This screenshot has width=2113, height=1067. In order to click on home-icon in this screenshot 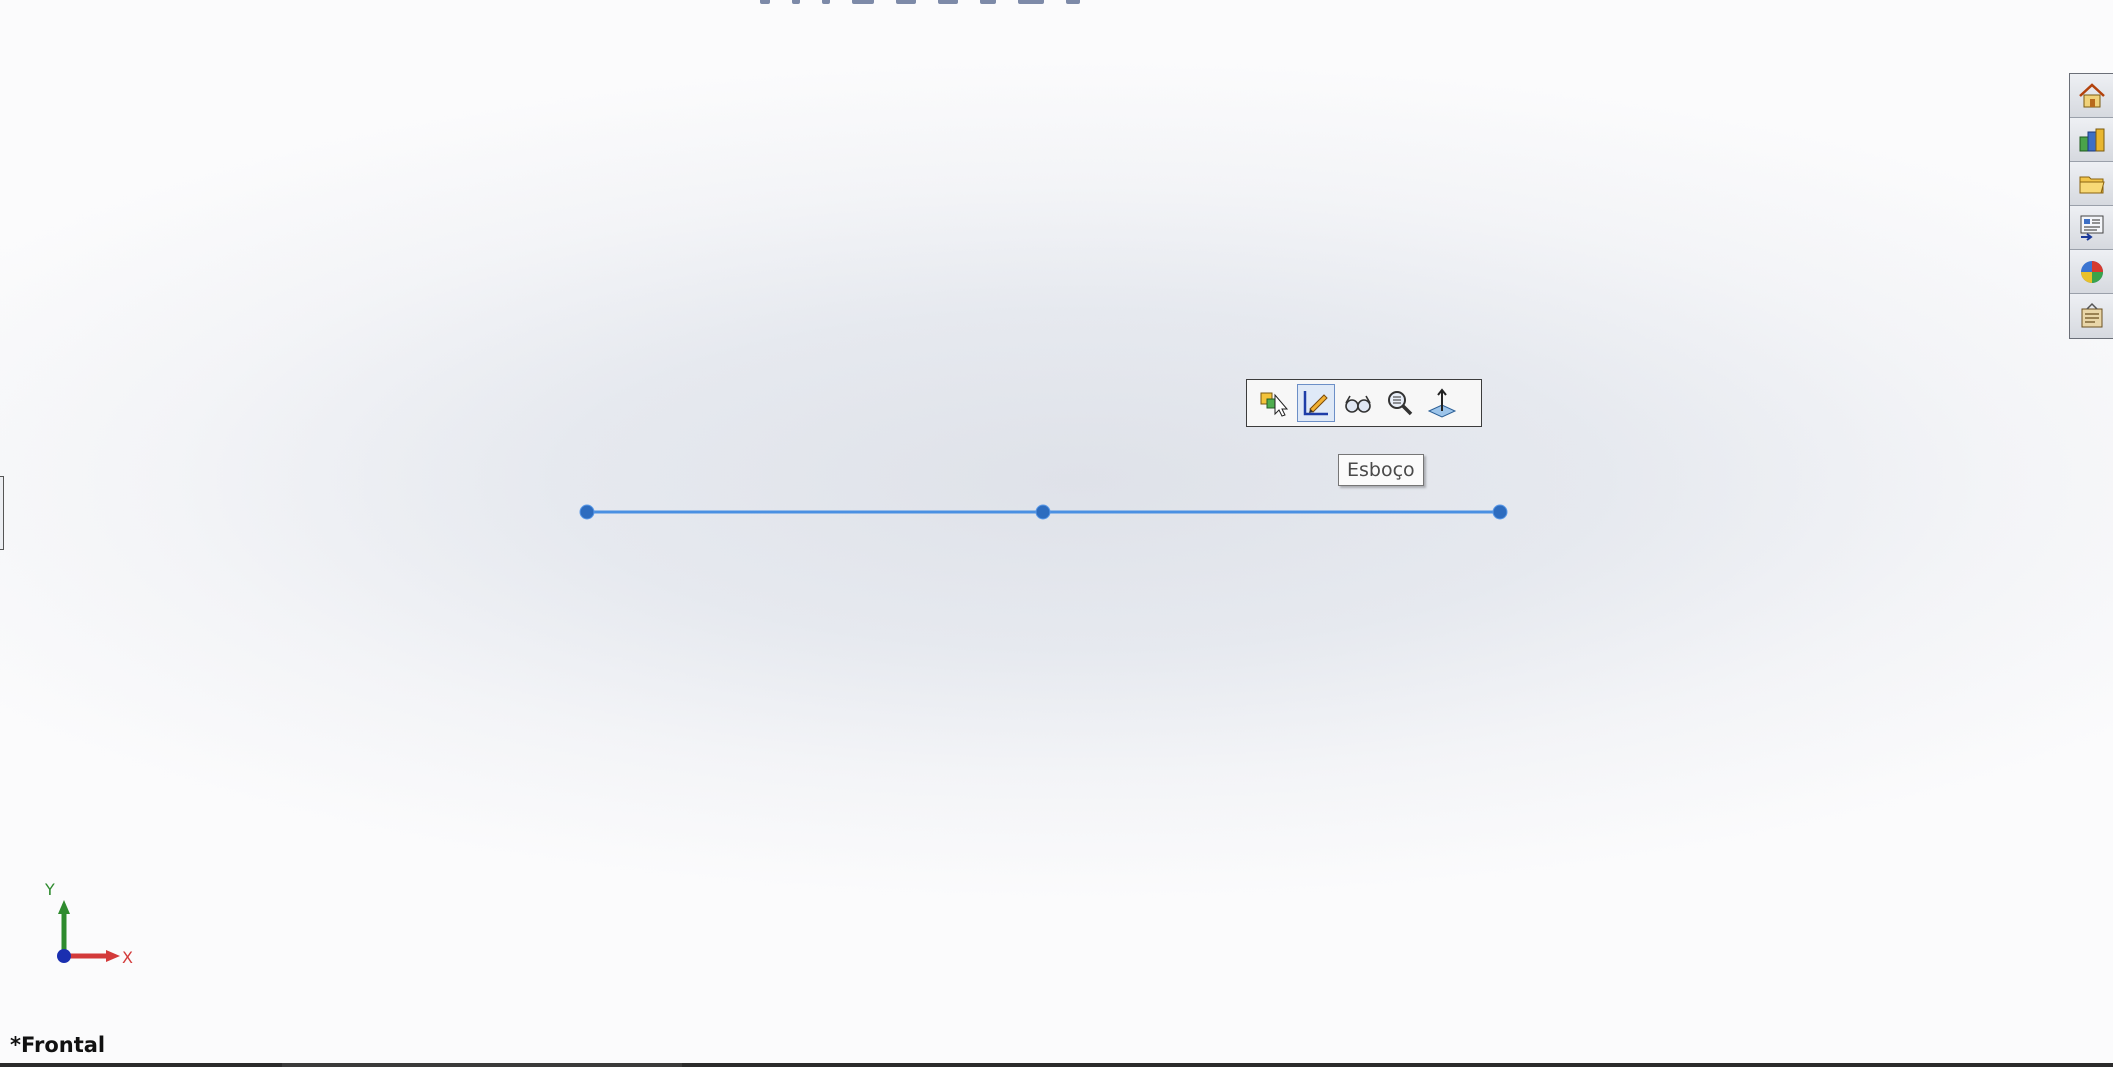, I will do `click(2092, 94)`.